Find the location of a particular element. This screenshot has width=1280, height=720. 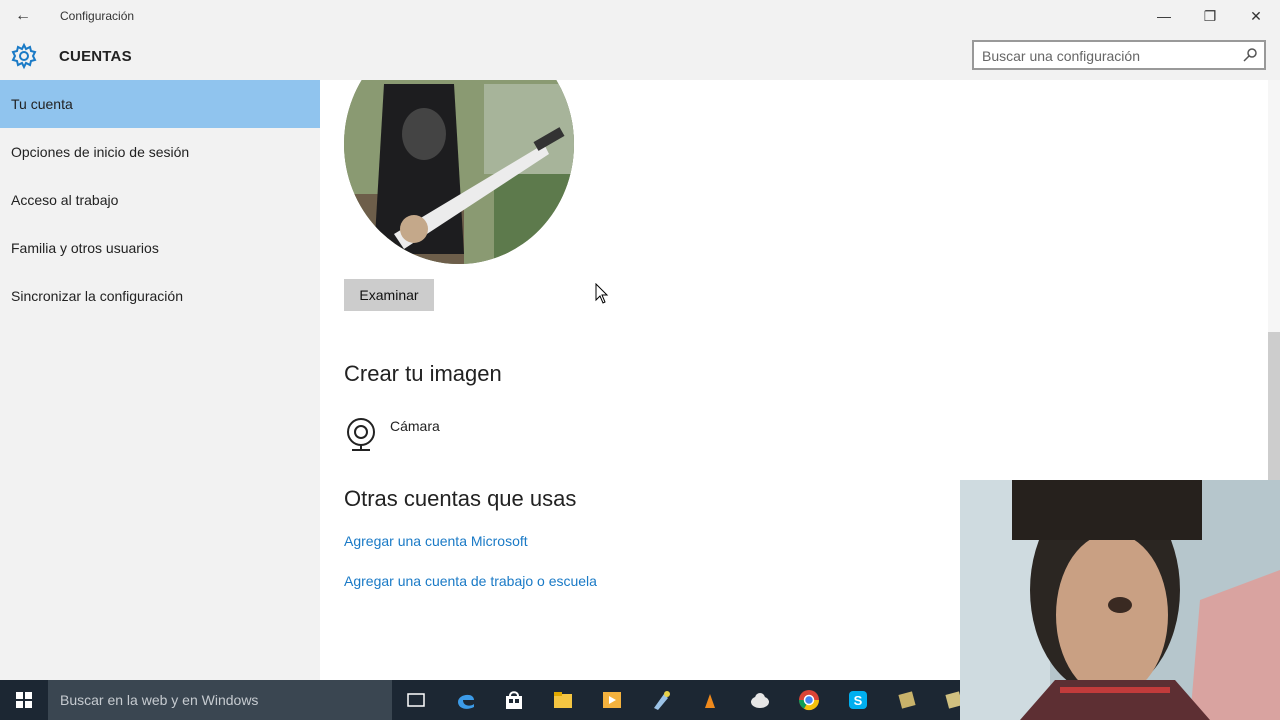

camera-label: Cámara is located at coordinates (415, 426).